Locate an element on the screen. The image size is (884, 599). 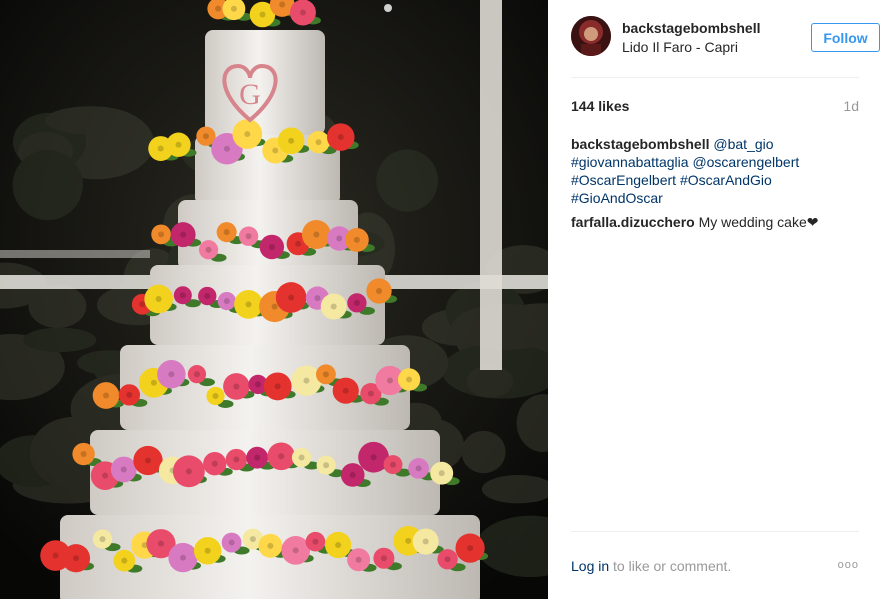
comment-username: backstagebombshell is located at coordinates (640, 144).